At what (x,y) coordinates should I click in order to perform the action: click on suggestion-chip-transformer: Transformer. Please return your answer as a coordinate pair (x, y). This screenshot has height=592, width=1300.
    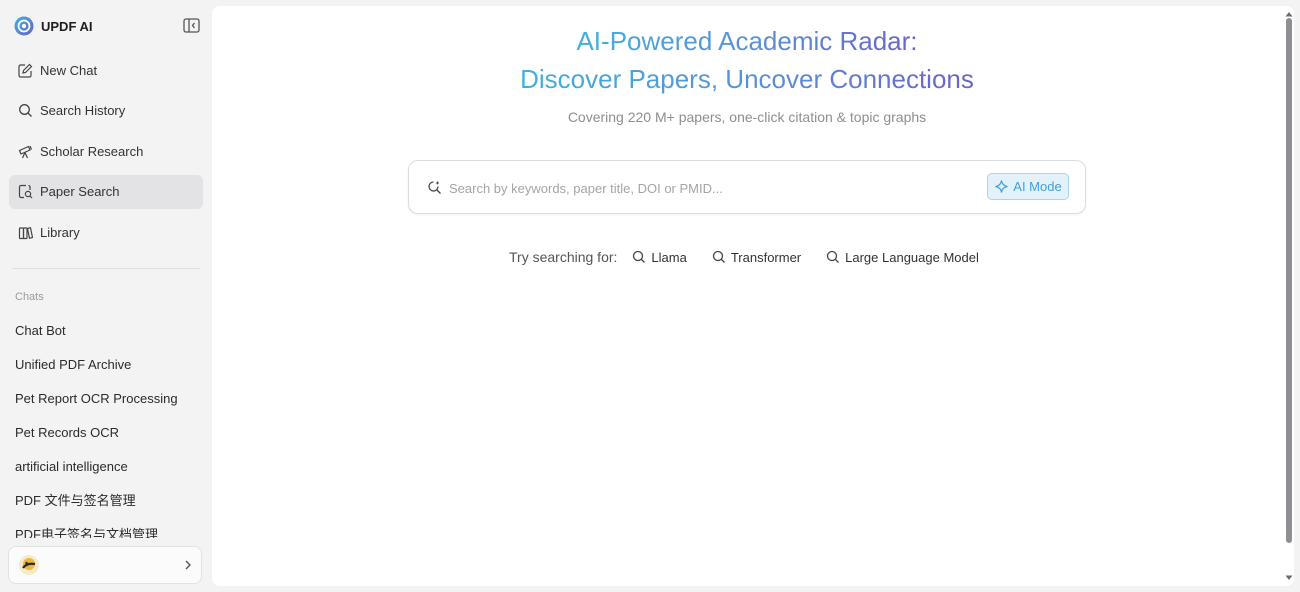
    Looking at the image, I should click on (756, 257).